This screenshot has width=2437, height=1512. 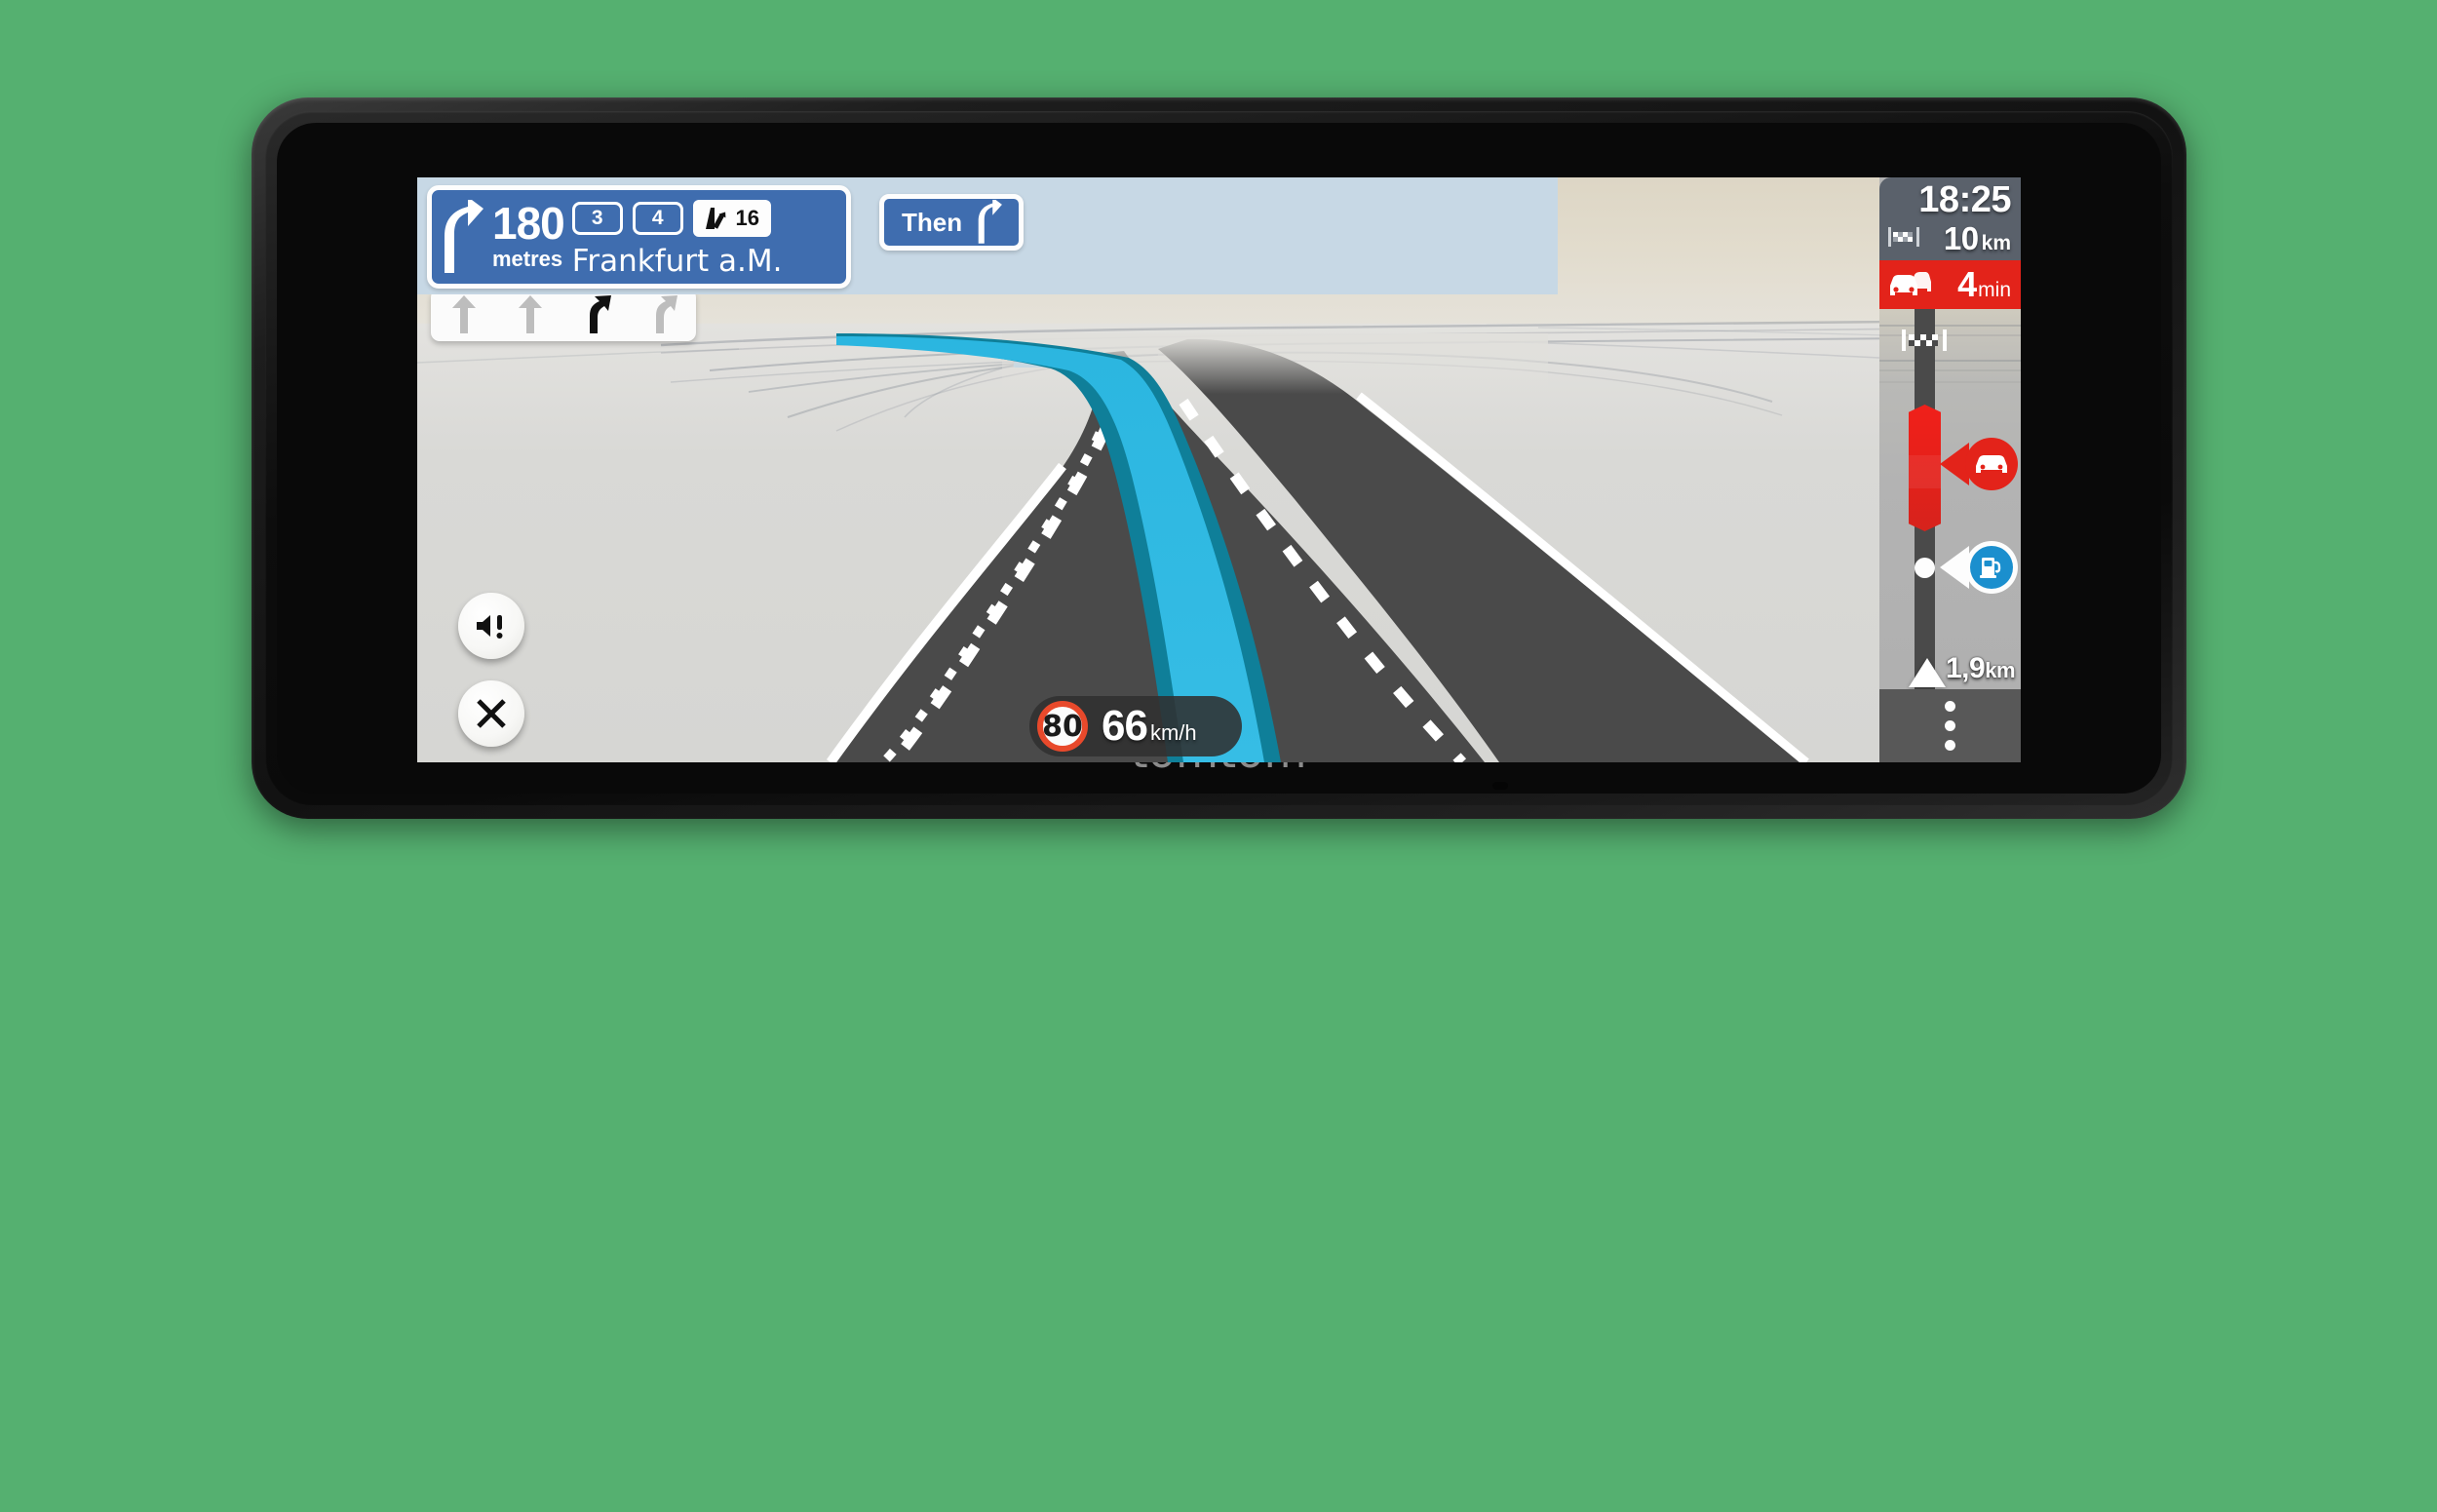 What do you see at coordinates (1070, 361) in the screenshot?
I see `map-water-body` at bounding box center [1070, 361].